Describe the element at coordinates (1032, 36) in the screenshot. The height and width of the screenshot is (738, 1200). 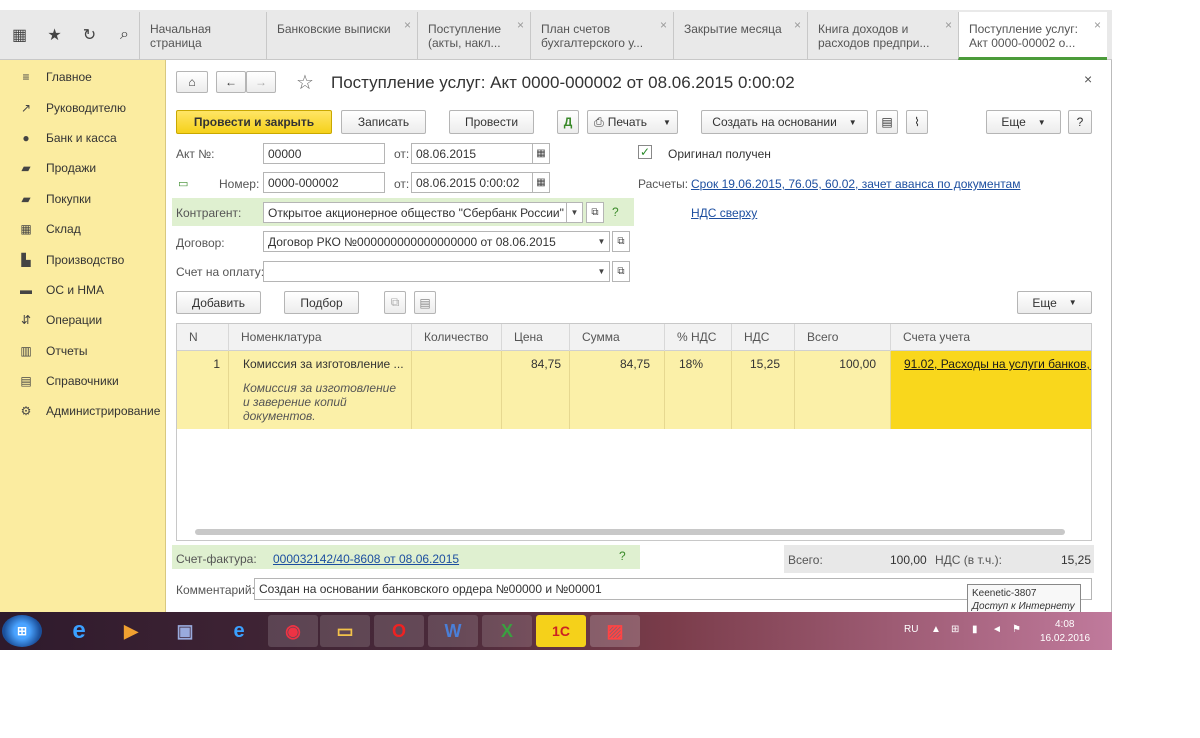
I see `tab-services-receipt: Поступление услуг: Акт 0000-00002 о... ×` at that location.